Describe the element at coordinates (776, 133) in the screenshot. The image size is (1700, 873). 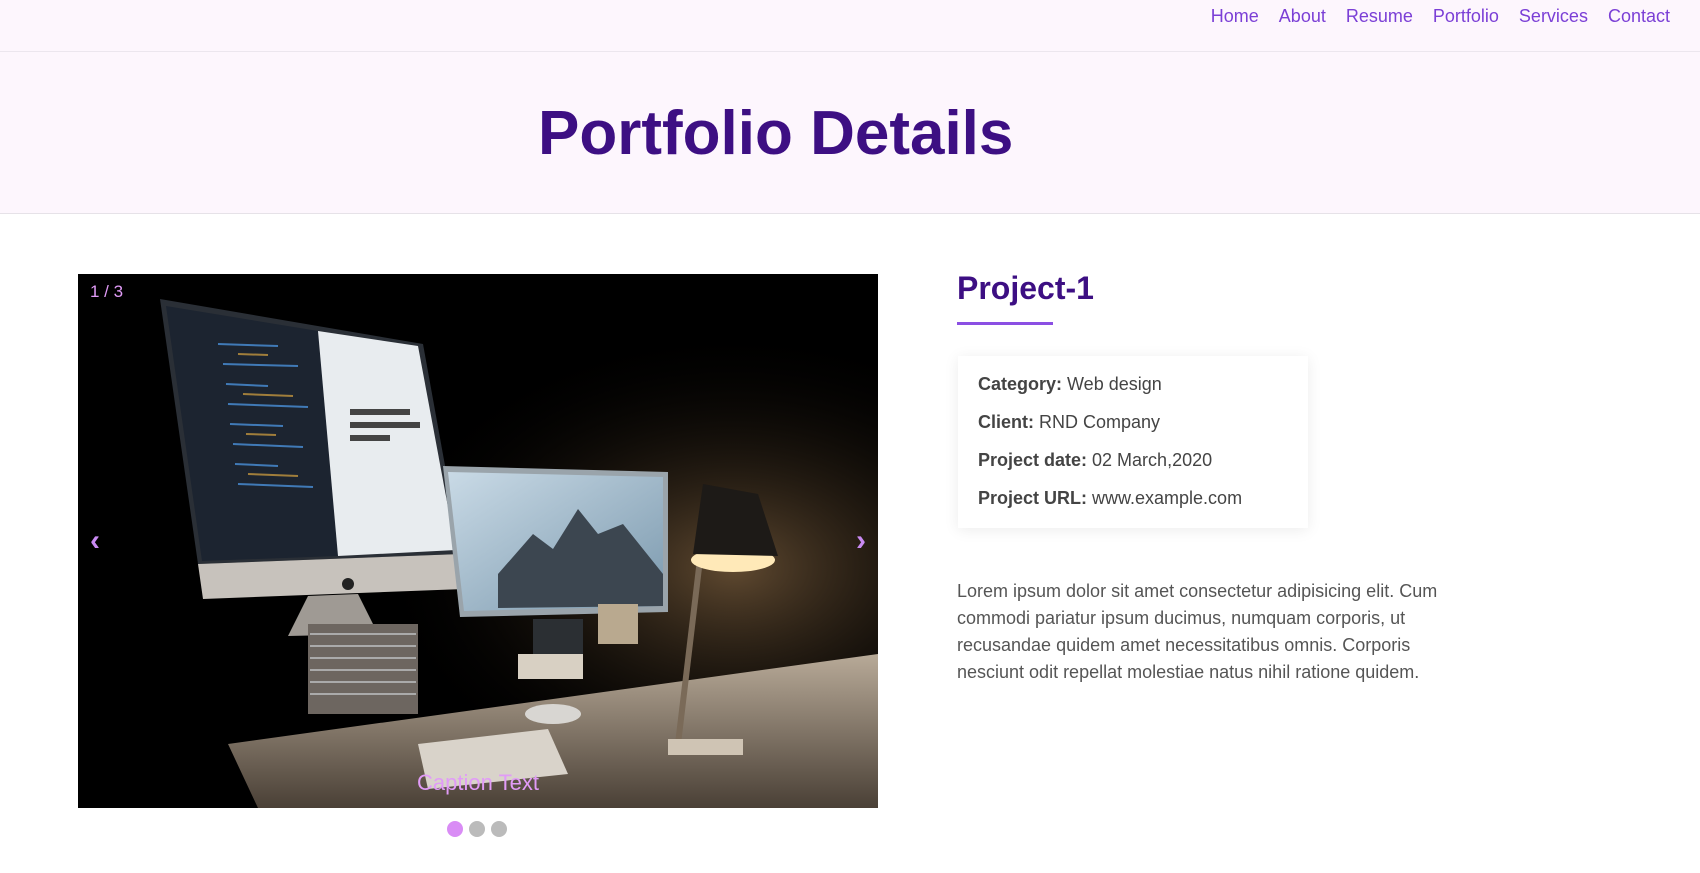
I see `page-title: Portfolio Details` at that location.